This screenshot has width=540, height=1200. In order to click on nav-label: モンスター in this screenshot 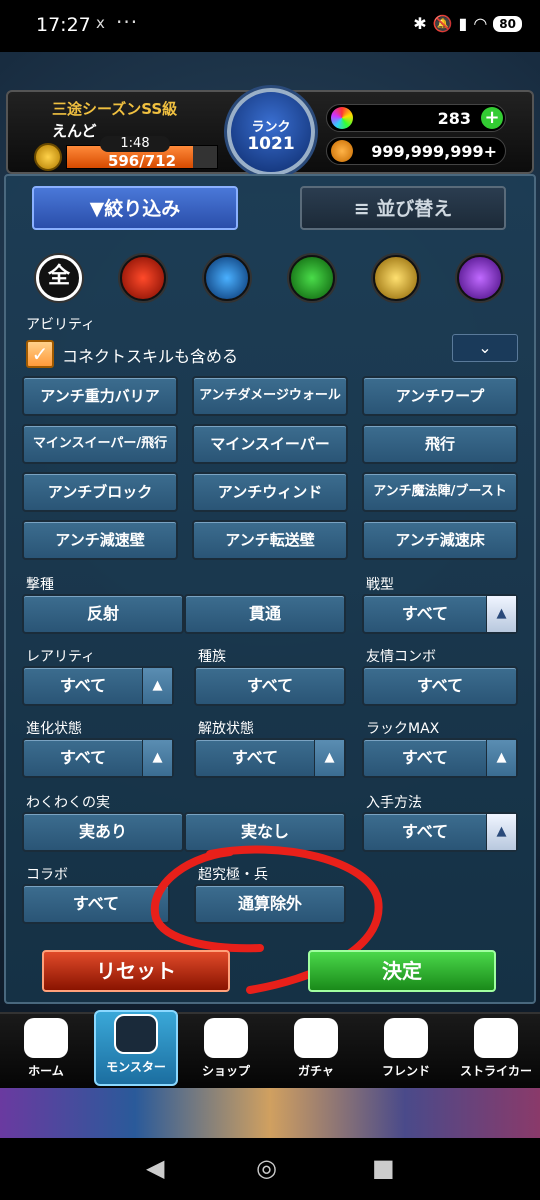, I will do `click(136, 1067)`.